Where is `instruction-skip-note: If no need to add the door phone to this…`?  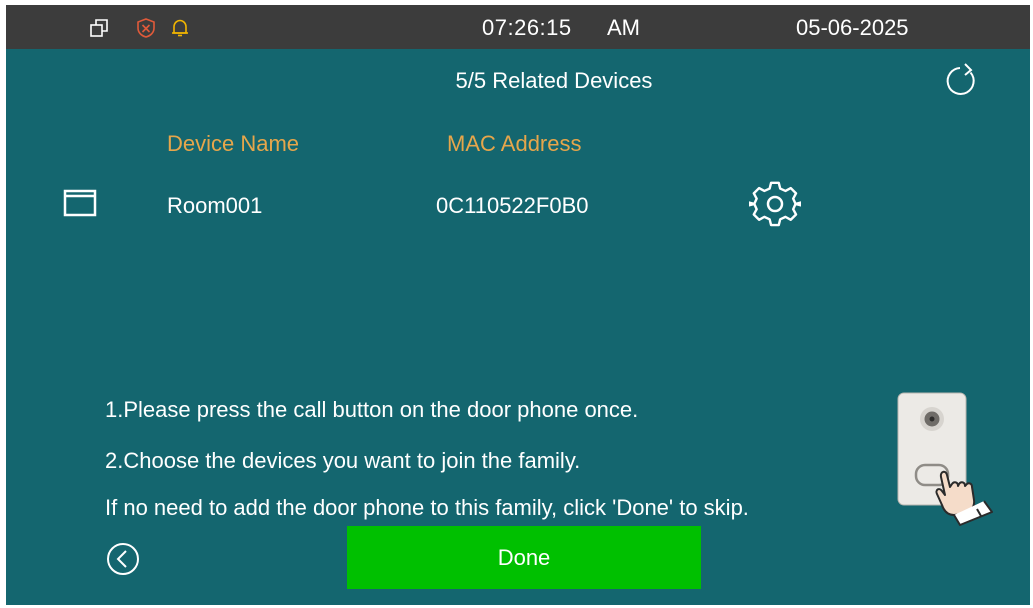
instruction-skip-note: If no need to add the door phone to this… is located at coordinates (427, 507).